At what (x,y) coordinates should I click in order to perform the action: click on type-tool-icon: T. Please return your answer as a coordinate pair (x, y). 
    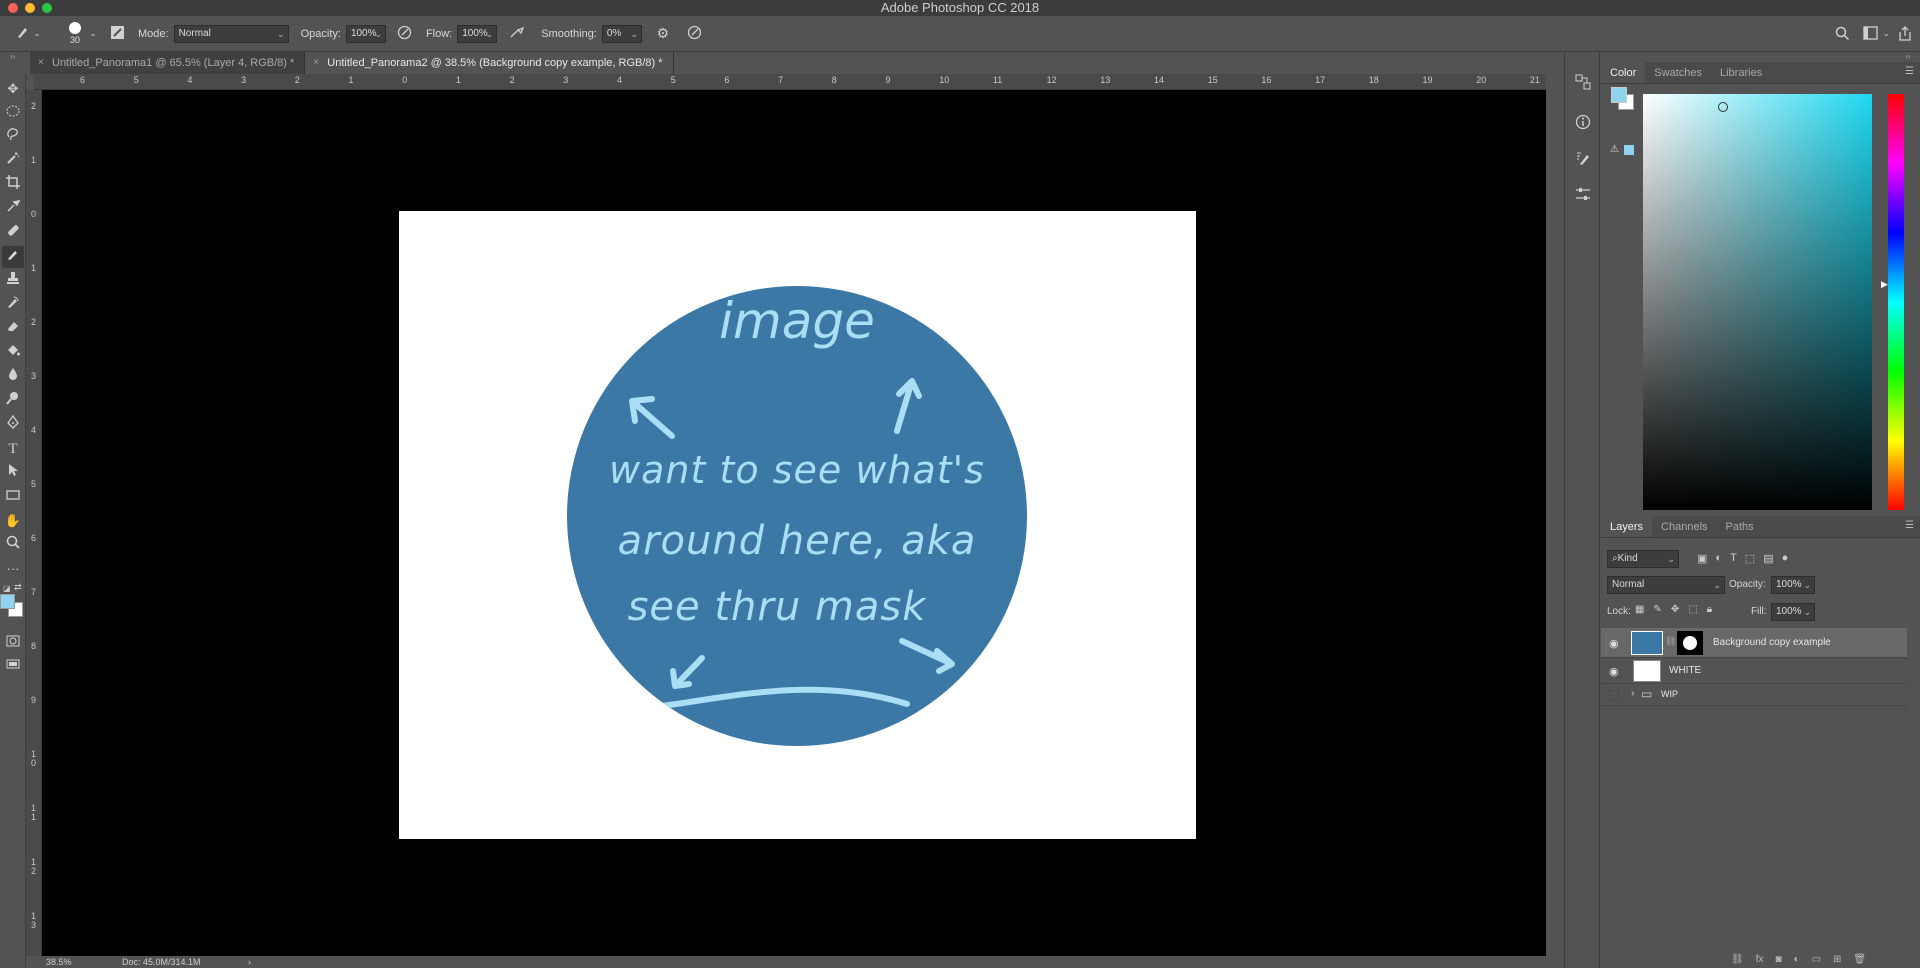
    Looking at the image, I should click on (13, 449).